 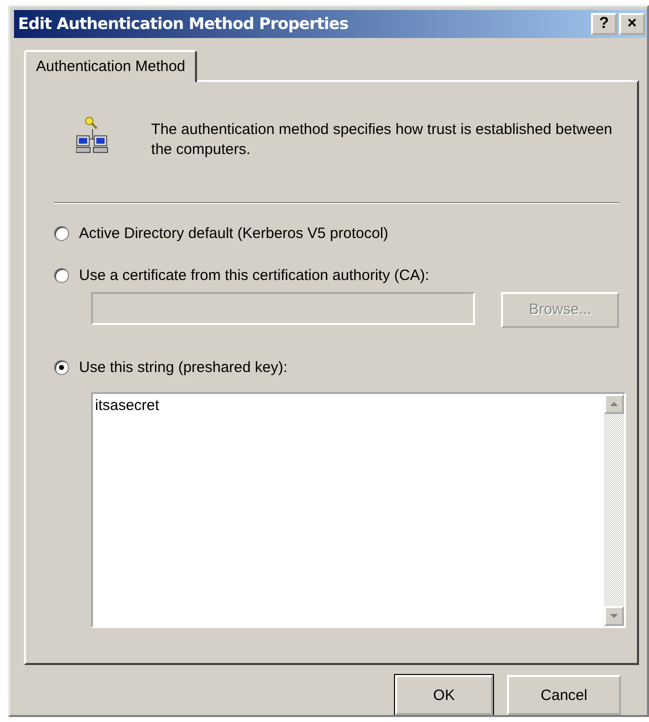 What do you see at coordinates (604, 23) in the screenshot?
I see `help-button: ?` at bounding box center [604, 23].